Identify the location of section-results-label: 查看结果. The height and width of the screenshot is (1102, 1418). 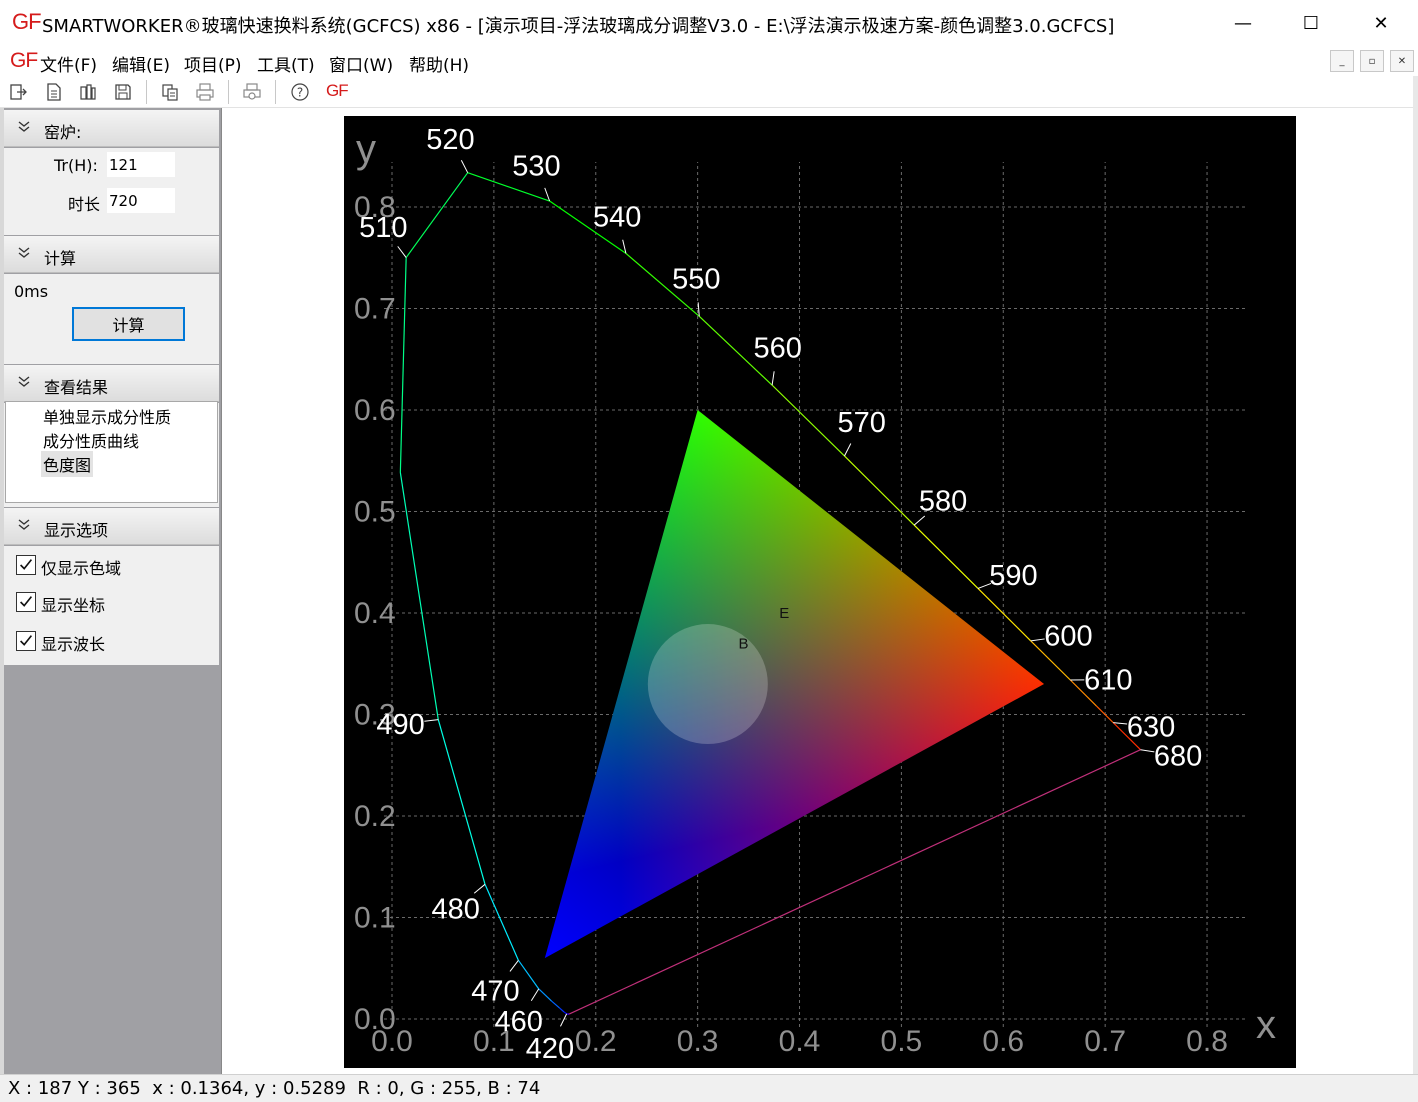
(76, 387).